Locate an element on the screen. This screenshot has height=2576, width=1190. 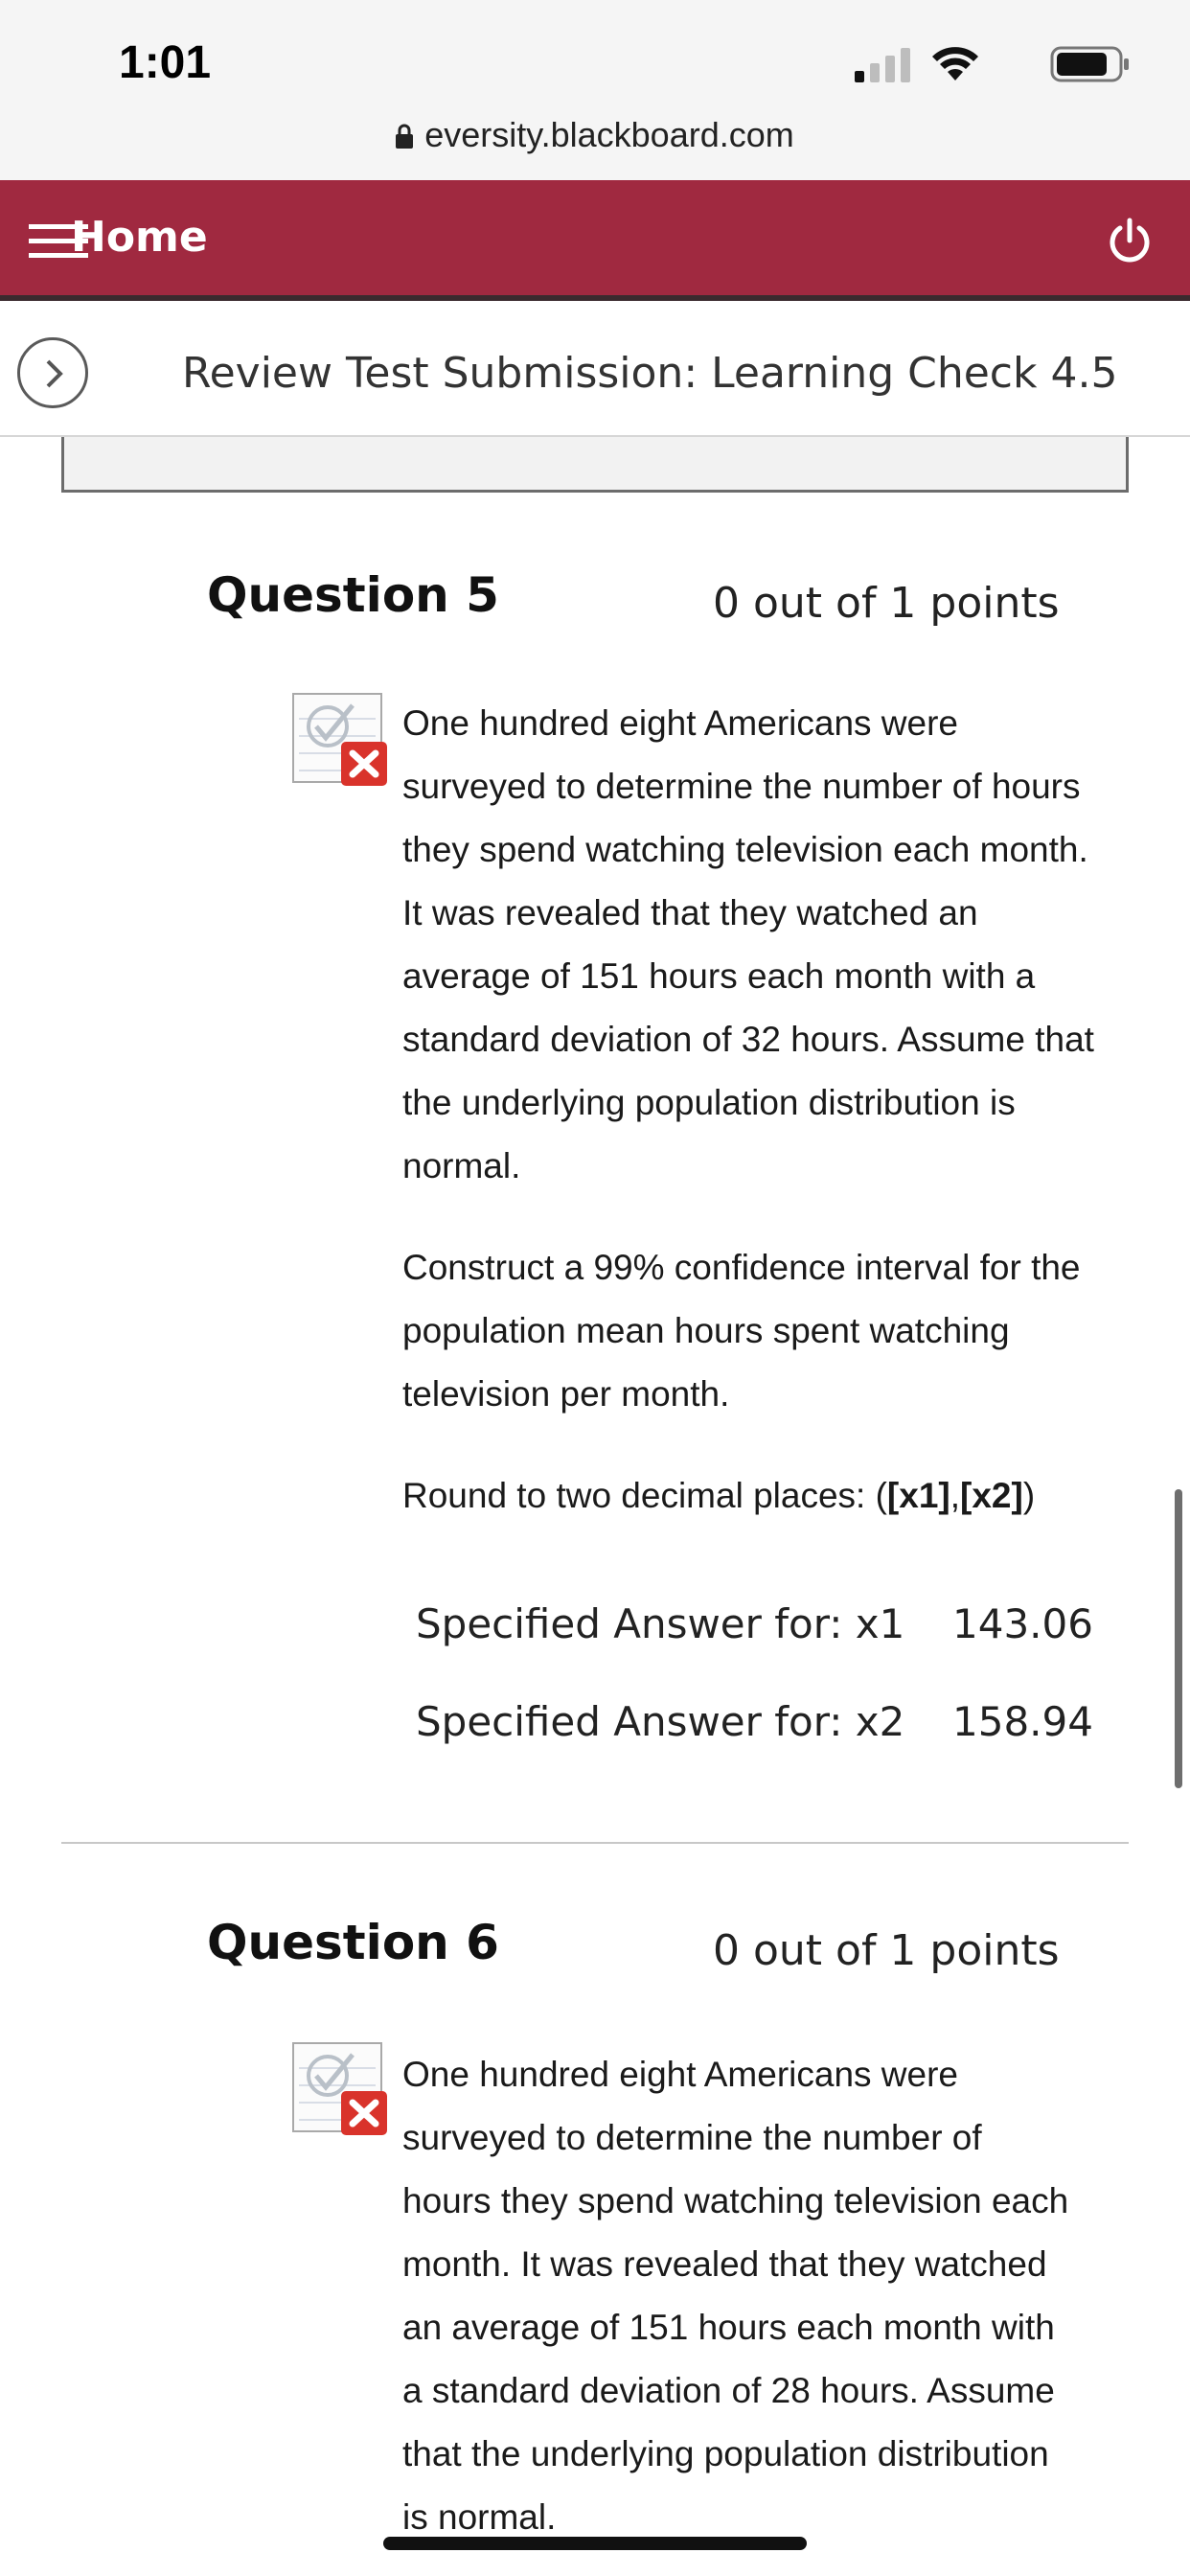
power-icon is located at coordinates (1130, 240).